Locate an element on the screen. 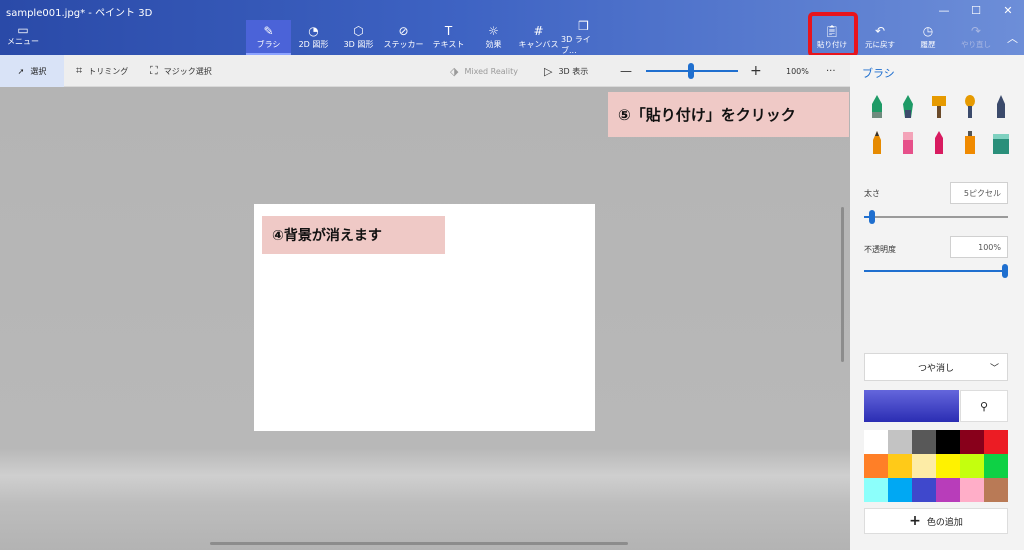 This screenshot has width=1024, height=550. pixel-pen-brush is located at coordinates (1001, 107).